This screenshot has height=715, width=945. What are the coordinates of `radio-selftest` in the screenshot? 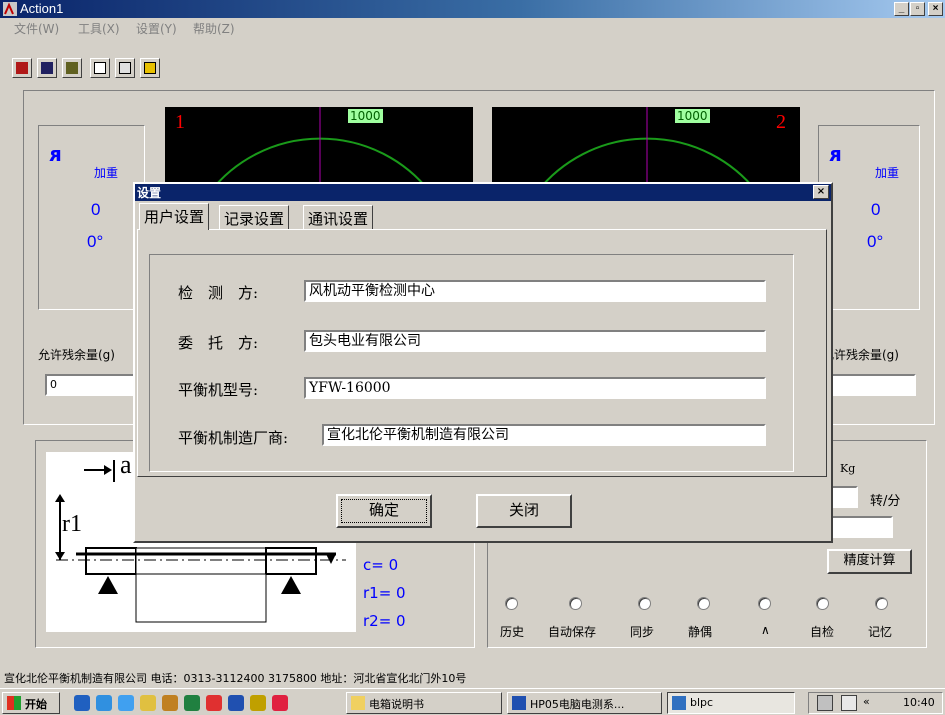 It's located at (822, 603).